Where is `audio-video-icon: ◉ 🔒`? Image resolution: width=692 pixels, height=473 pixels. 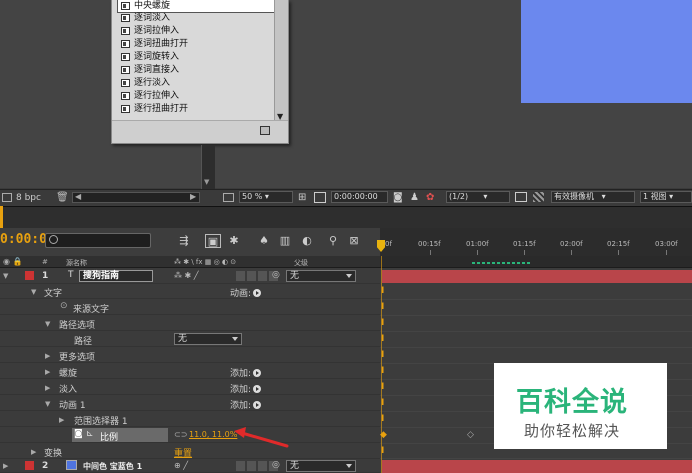 audio-video-icon: ◉ 🔒 is located at coordinates (12, 261).